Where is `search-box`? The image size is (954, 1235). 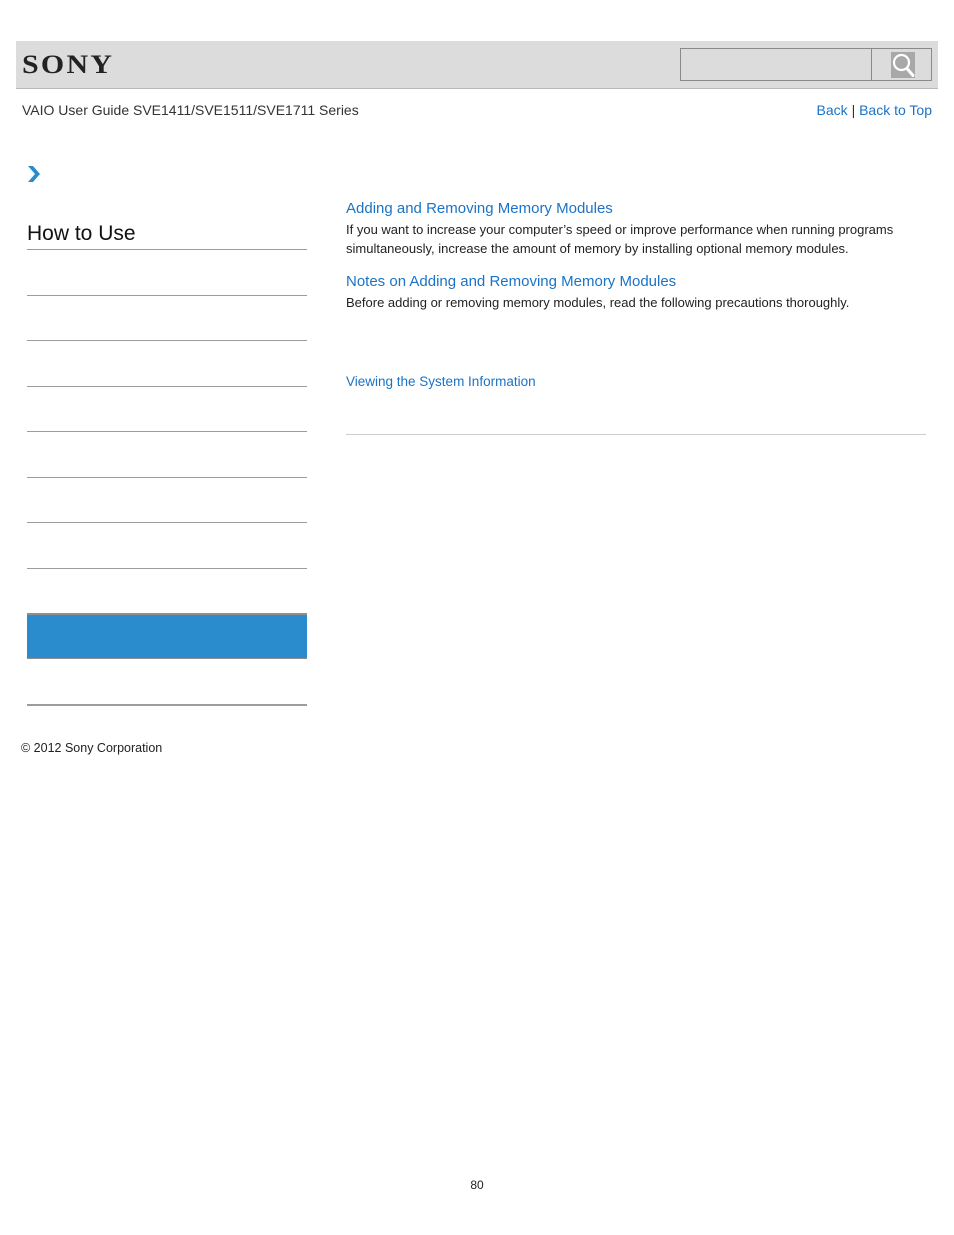 search-box is located at coordinates (806, 64).